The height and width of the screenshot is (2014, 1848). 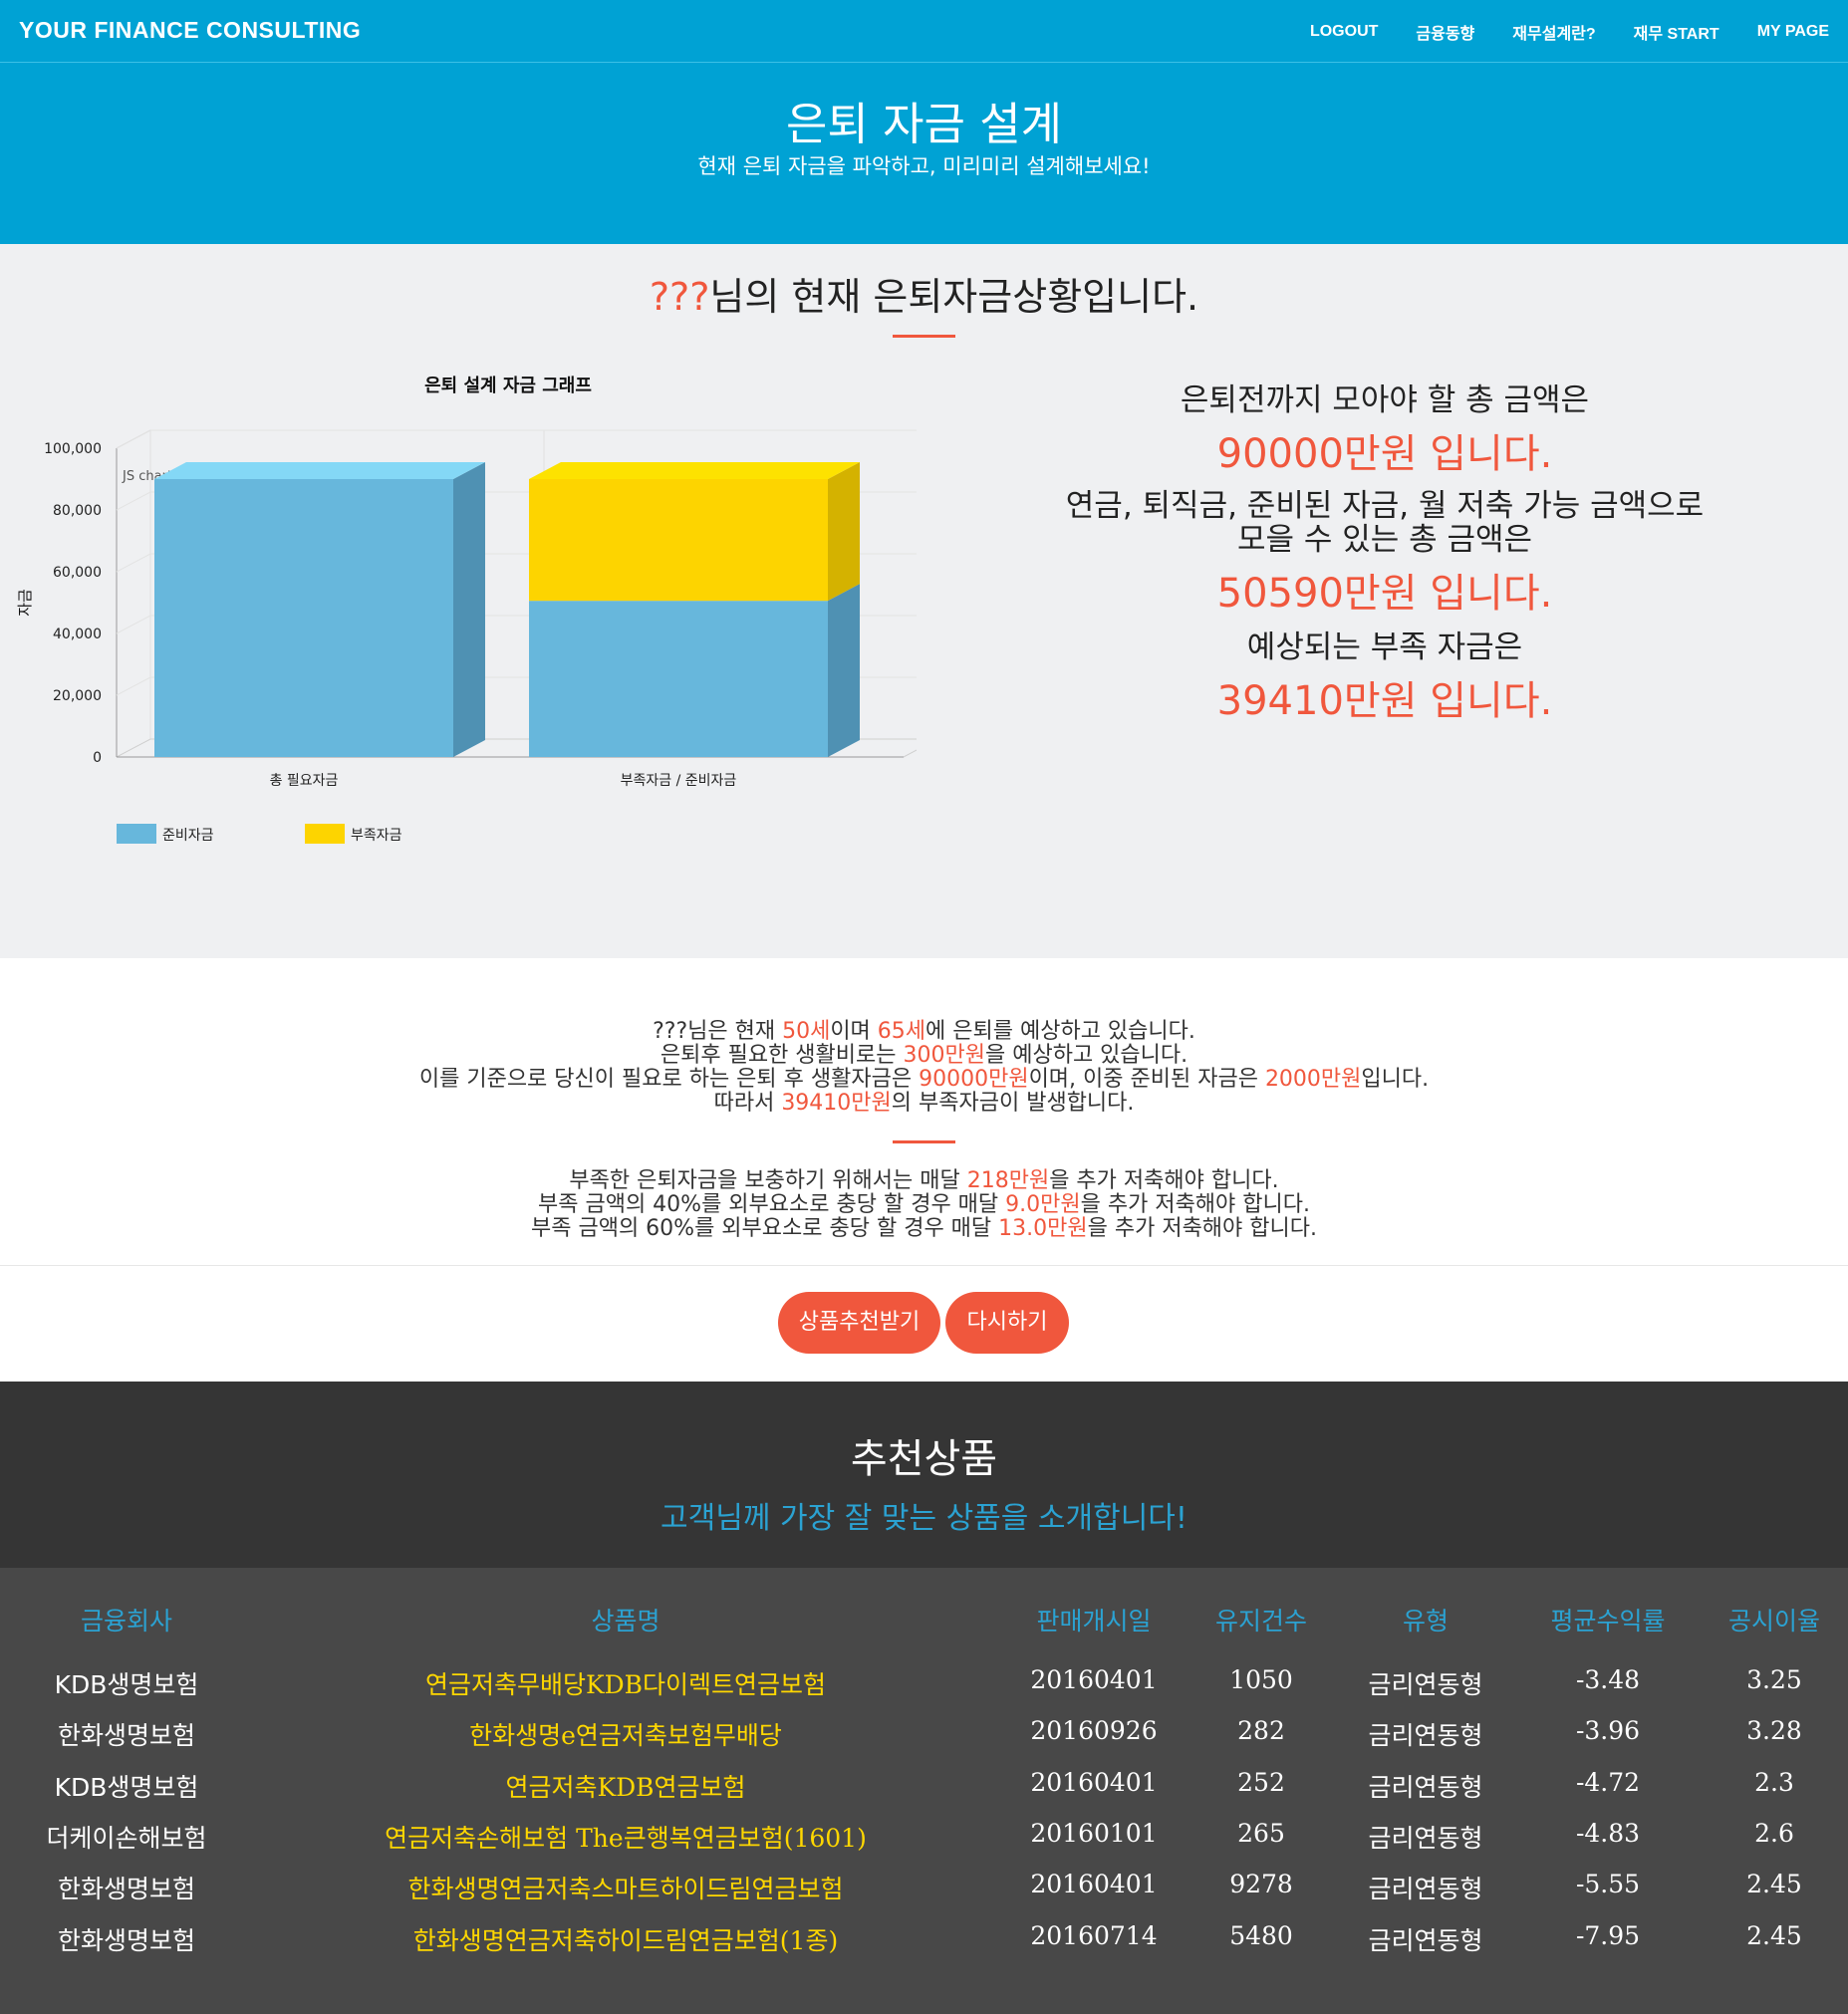 I want to click on highlight-value: 13.0만원, so click(x=1043, y=1228).